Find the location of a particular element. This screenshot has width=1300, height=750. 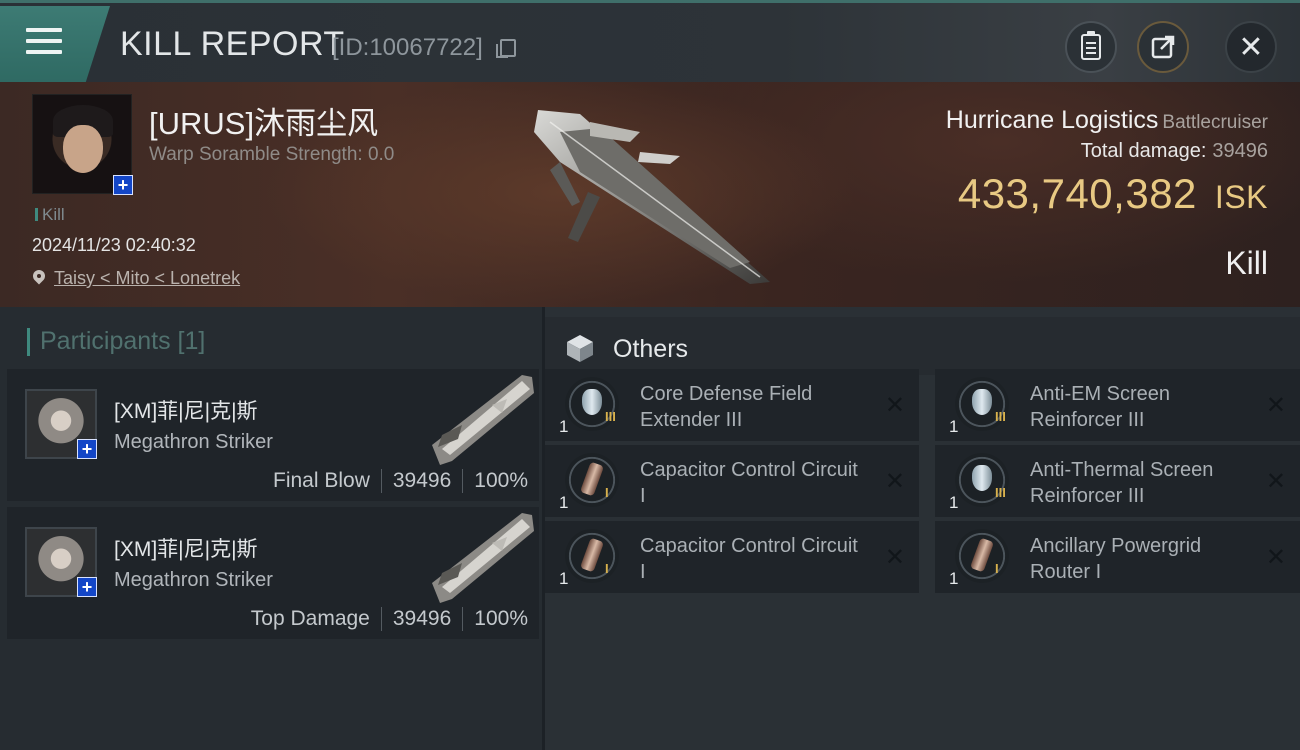

participant-stats: Top Damage 39496 100% is located at coordinates (389, 619).